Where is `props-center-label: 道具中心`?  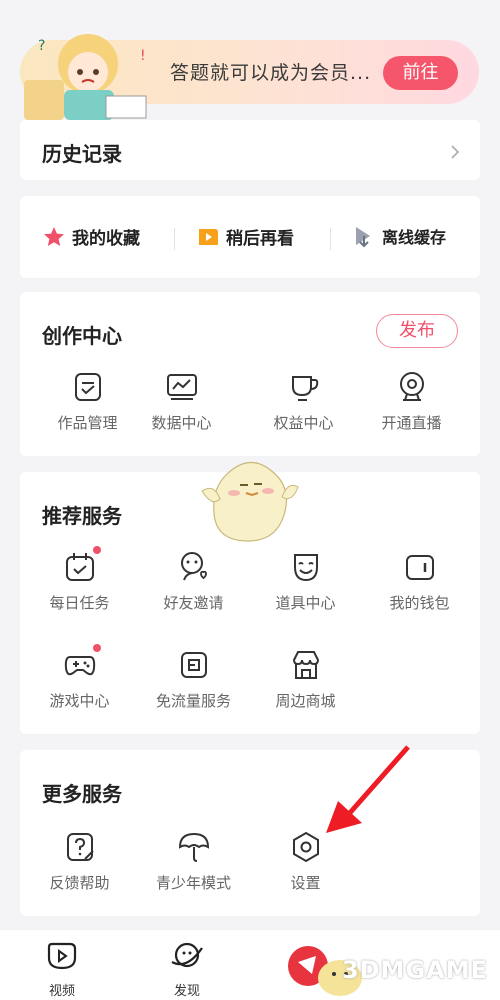
props-center-label: 道具中心 is located at coordinates (305, 603).